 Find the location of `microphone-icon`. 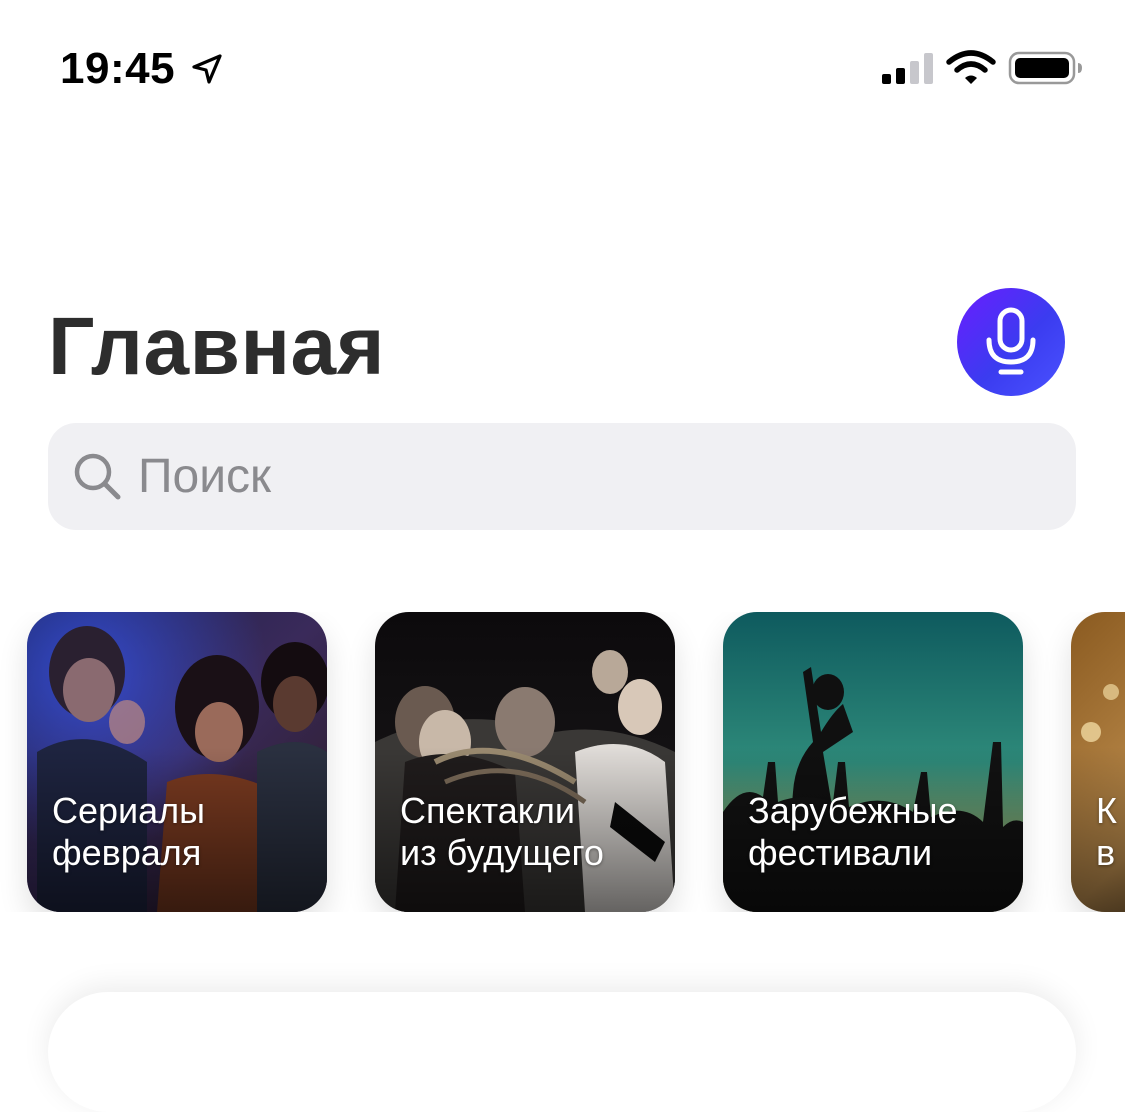

microphone-icon is located at coordinates (1011, 341).